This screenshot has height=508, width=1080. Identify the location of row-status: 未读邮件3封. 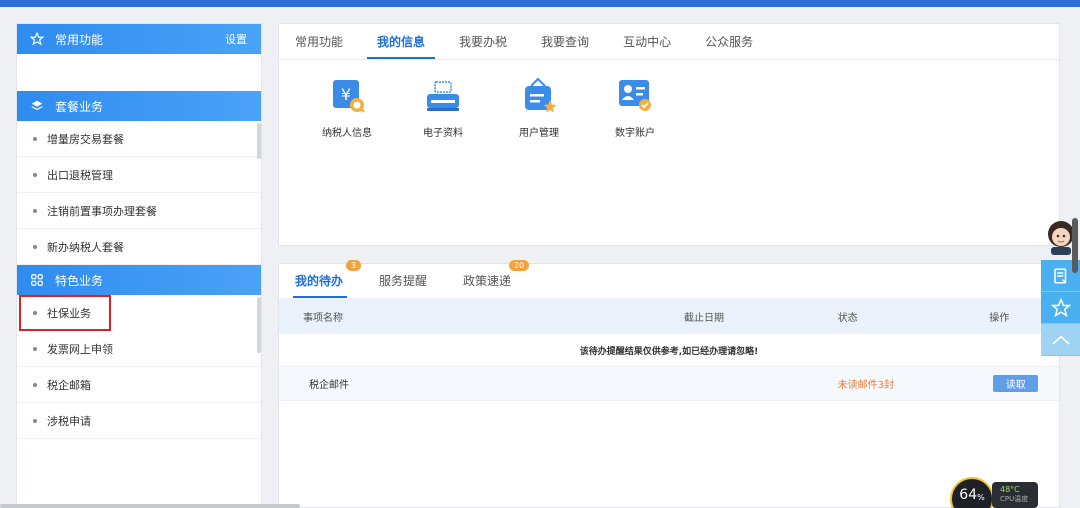
(865, 385).